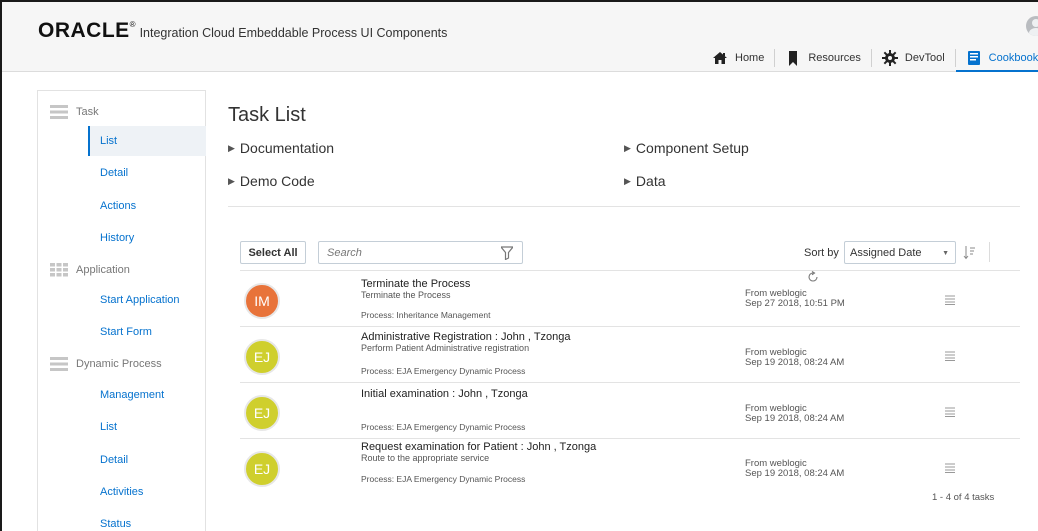 The width and height of the screenshot is (1038, 531). What do you see at coordinates (1013, 58) in the screenshot?
I see `nav-cookbook-label: Cookbook` at bounding box center [1013, 58].